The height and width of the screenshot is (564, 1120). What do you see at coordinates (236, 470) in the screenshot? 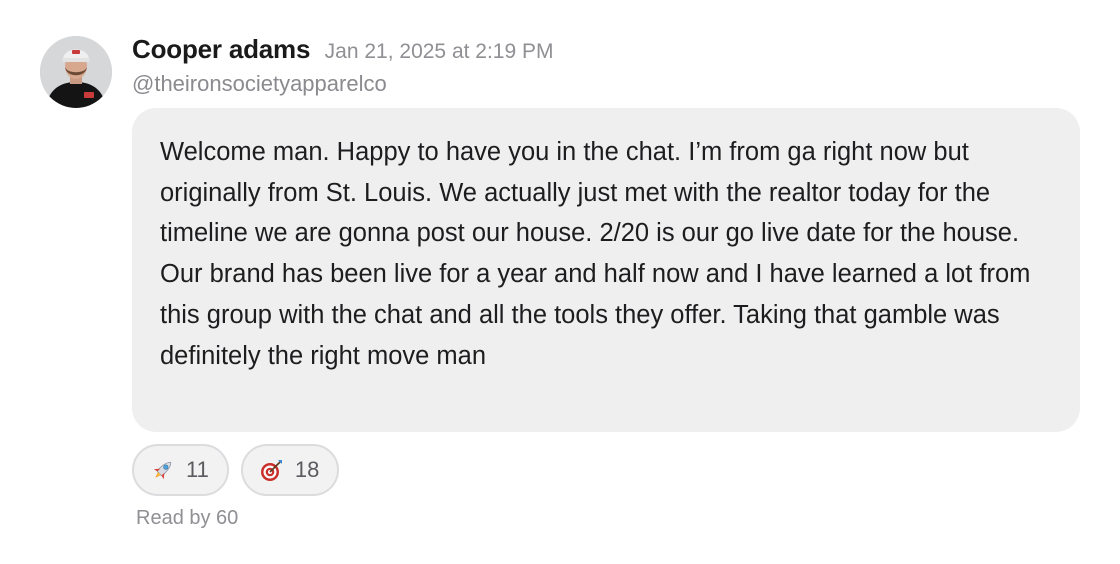
I see `reactions-bar: 11 18` at bounding box center [236, 470].